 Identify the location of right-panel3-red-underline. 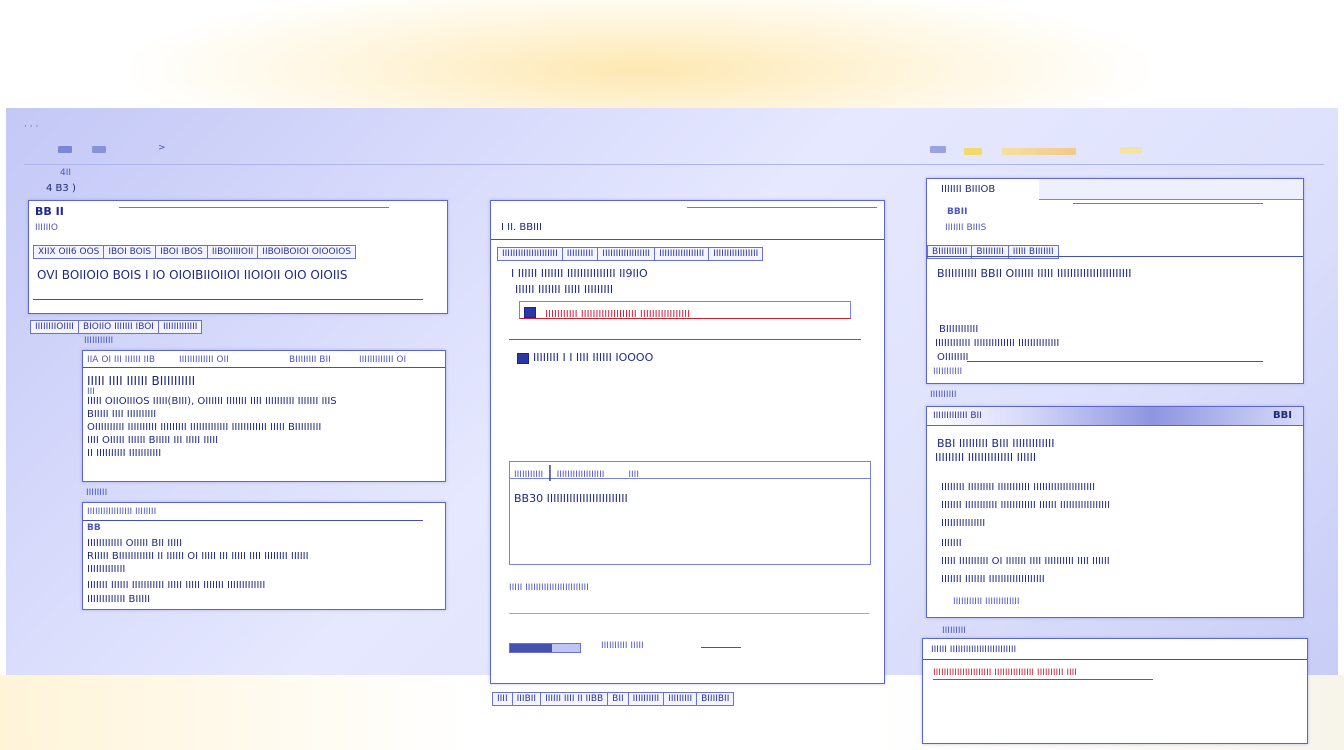
(1043, 679).